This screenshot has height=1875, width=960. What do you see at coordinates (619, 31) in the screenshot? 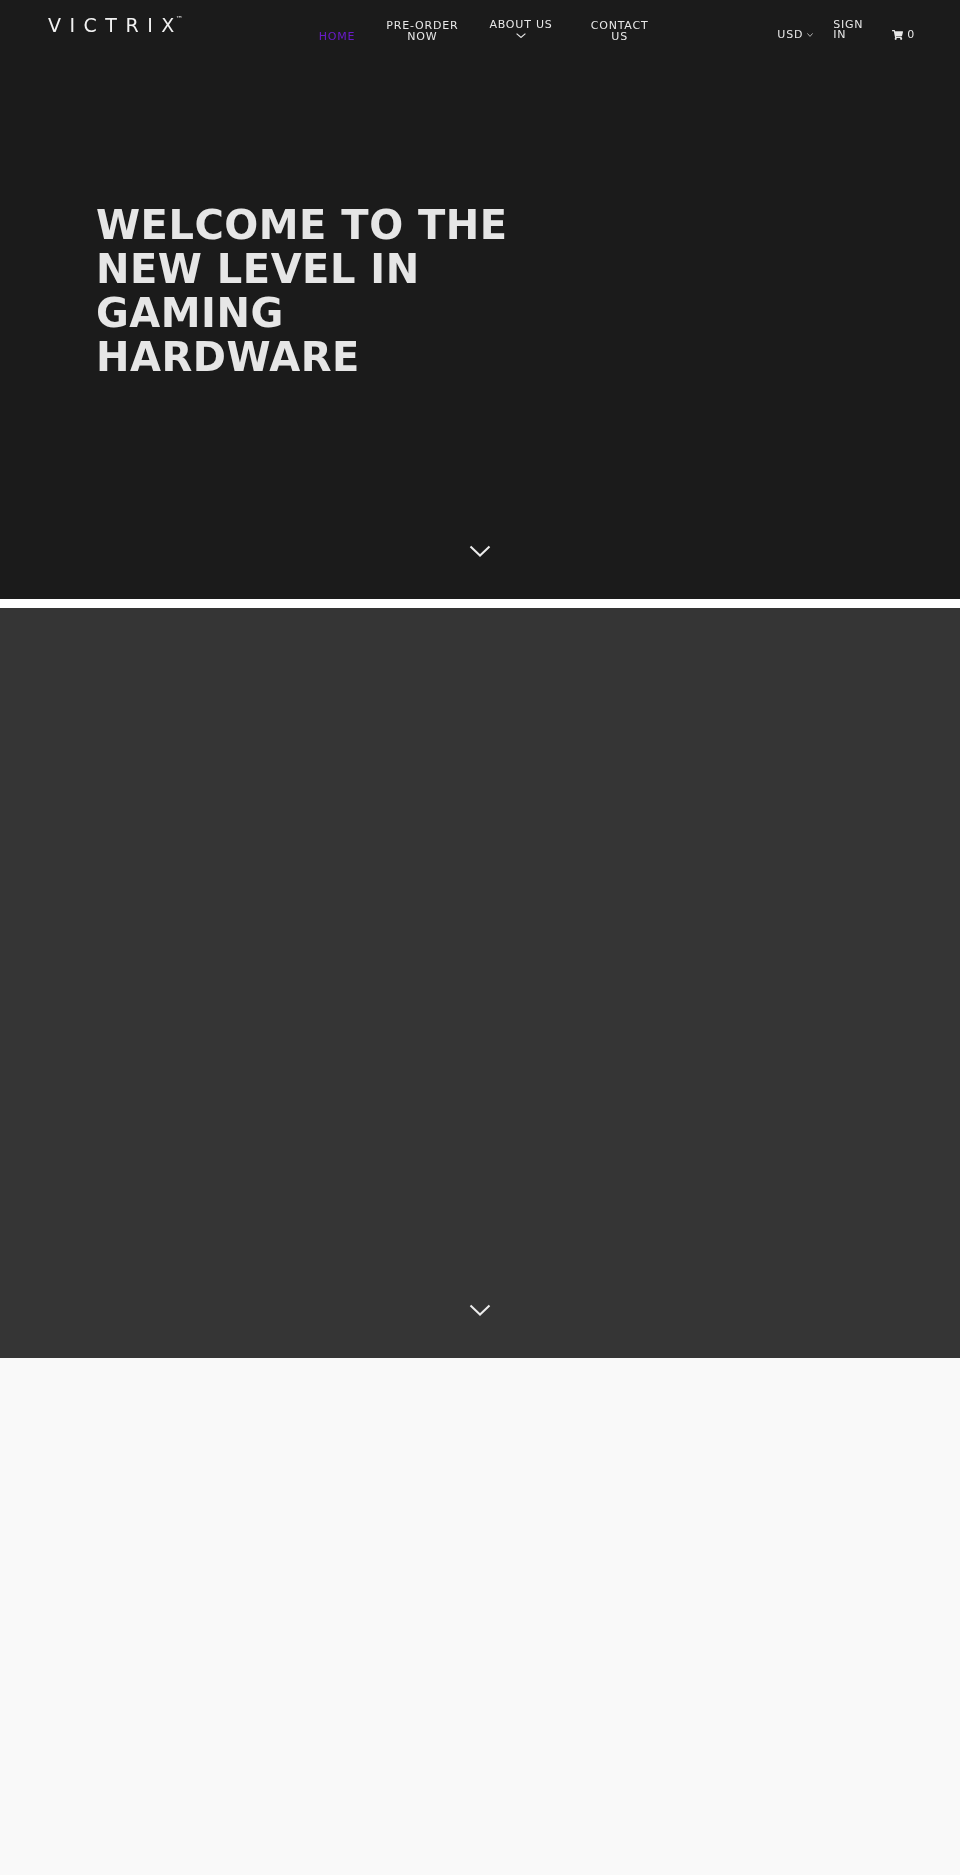
I see `nav-link: CONTACT US` at bounding box center [619, 31].